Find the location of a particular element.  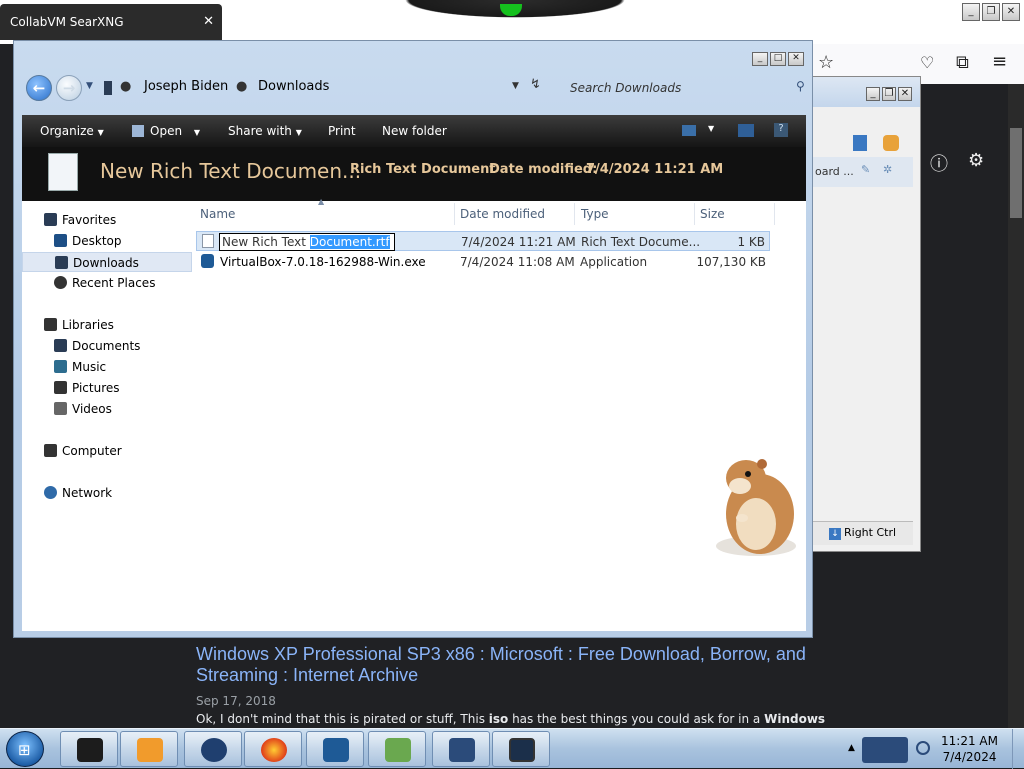

tab-close-icon: ✕ is located at coordinates (208, 21).